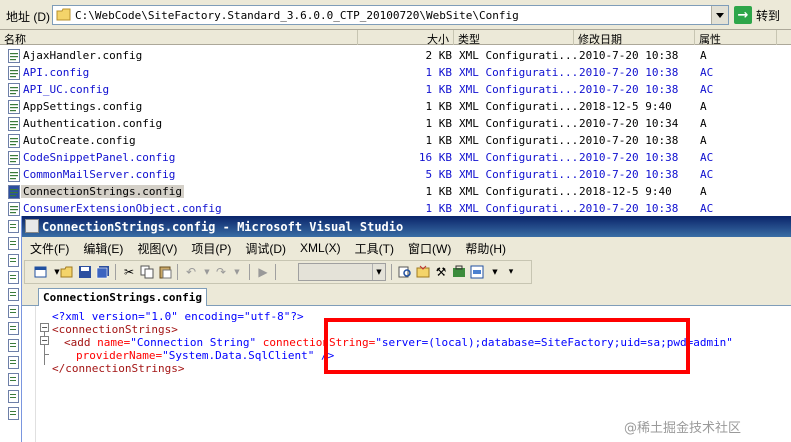  I want to click on column-size: 大小, so click(406, 38).